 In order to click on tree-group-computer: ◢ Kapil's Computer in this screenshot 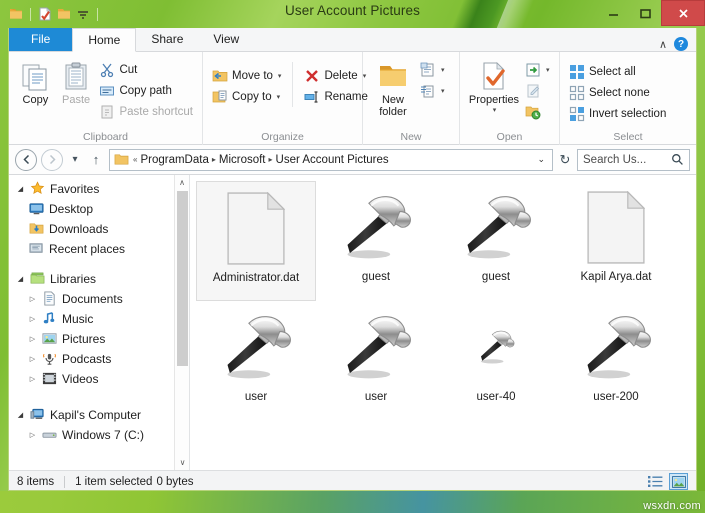, I will do `click(99, 415)`.